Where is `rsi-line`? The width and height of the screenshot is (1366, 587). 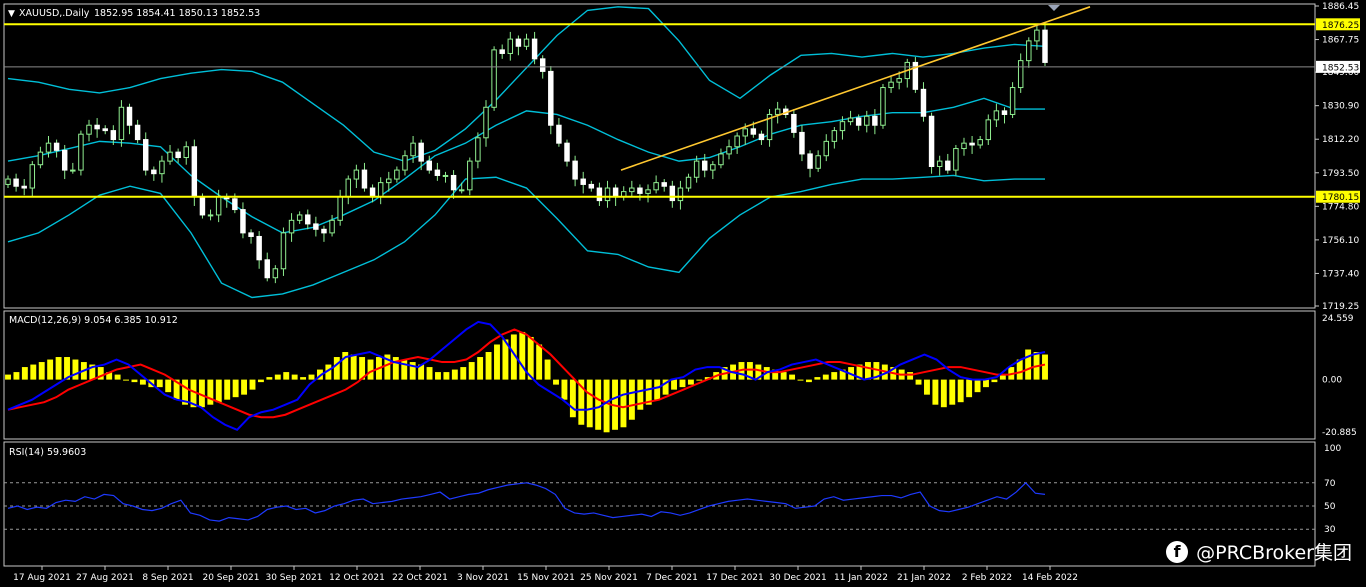 rsi-line is located at coordinates (526, 501).